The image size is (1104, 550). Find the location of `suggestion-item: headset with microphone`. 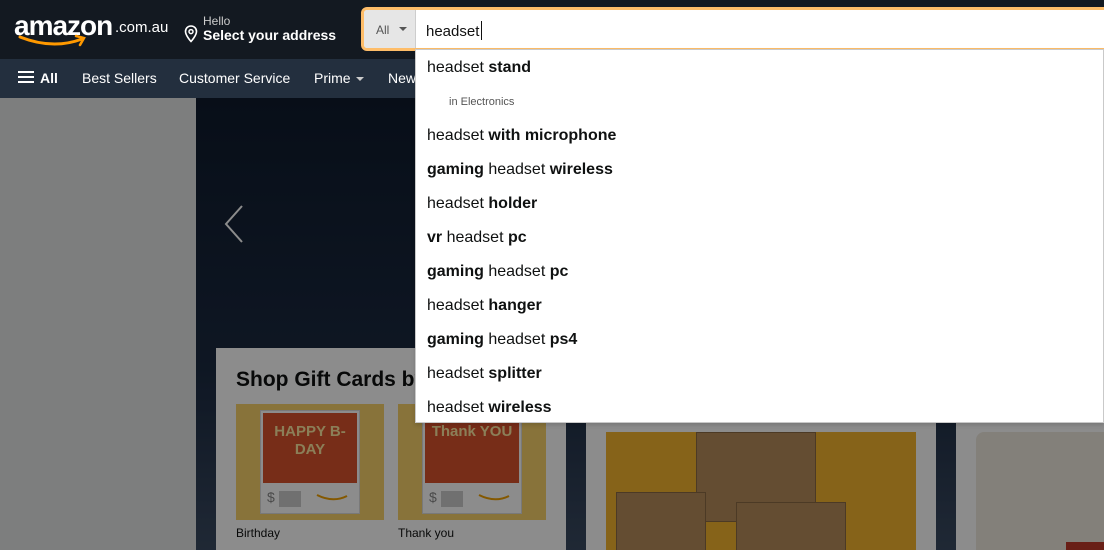

suggestion-item: headset with microphone is located at coordinates (521, 136).